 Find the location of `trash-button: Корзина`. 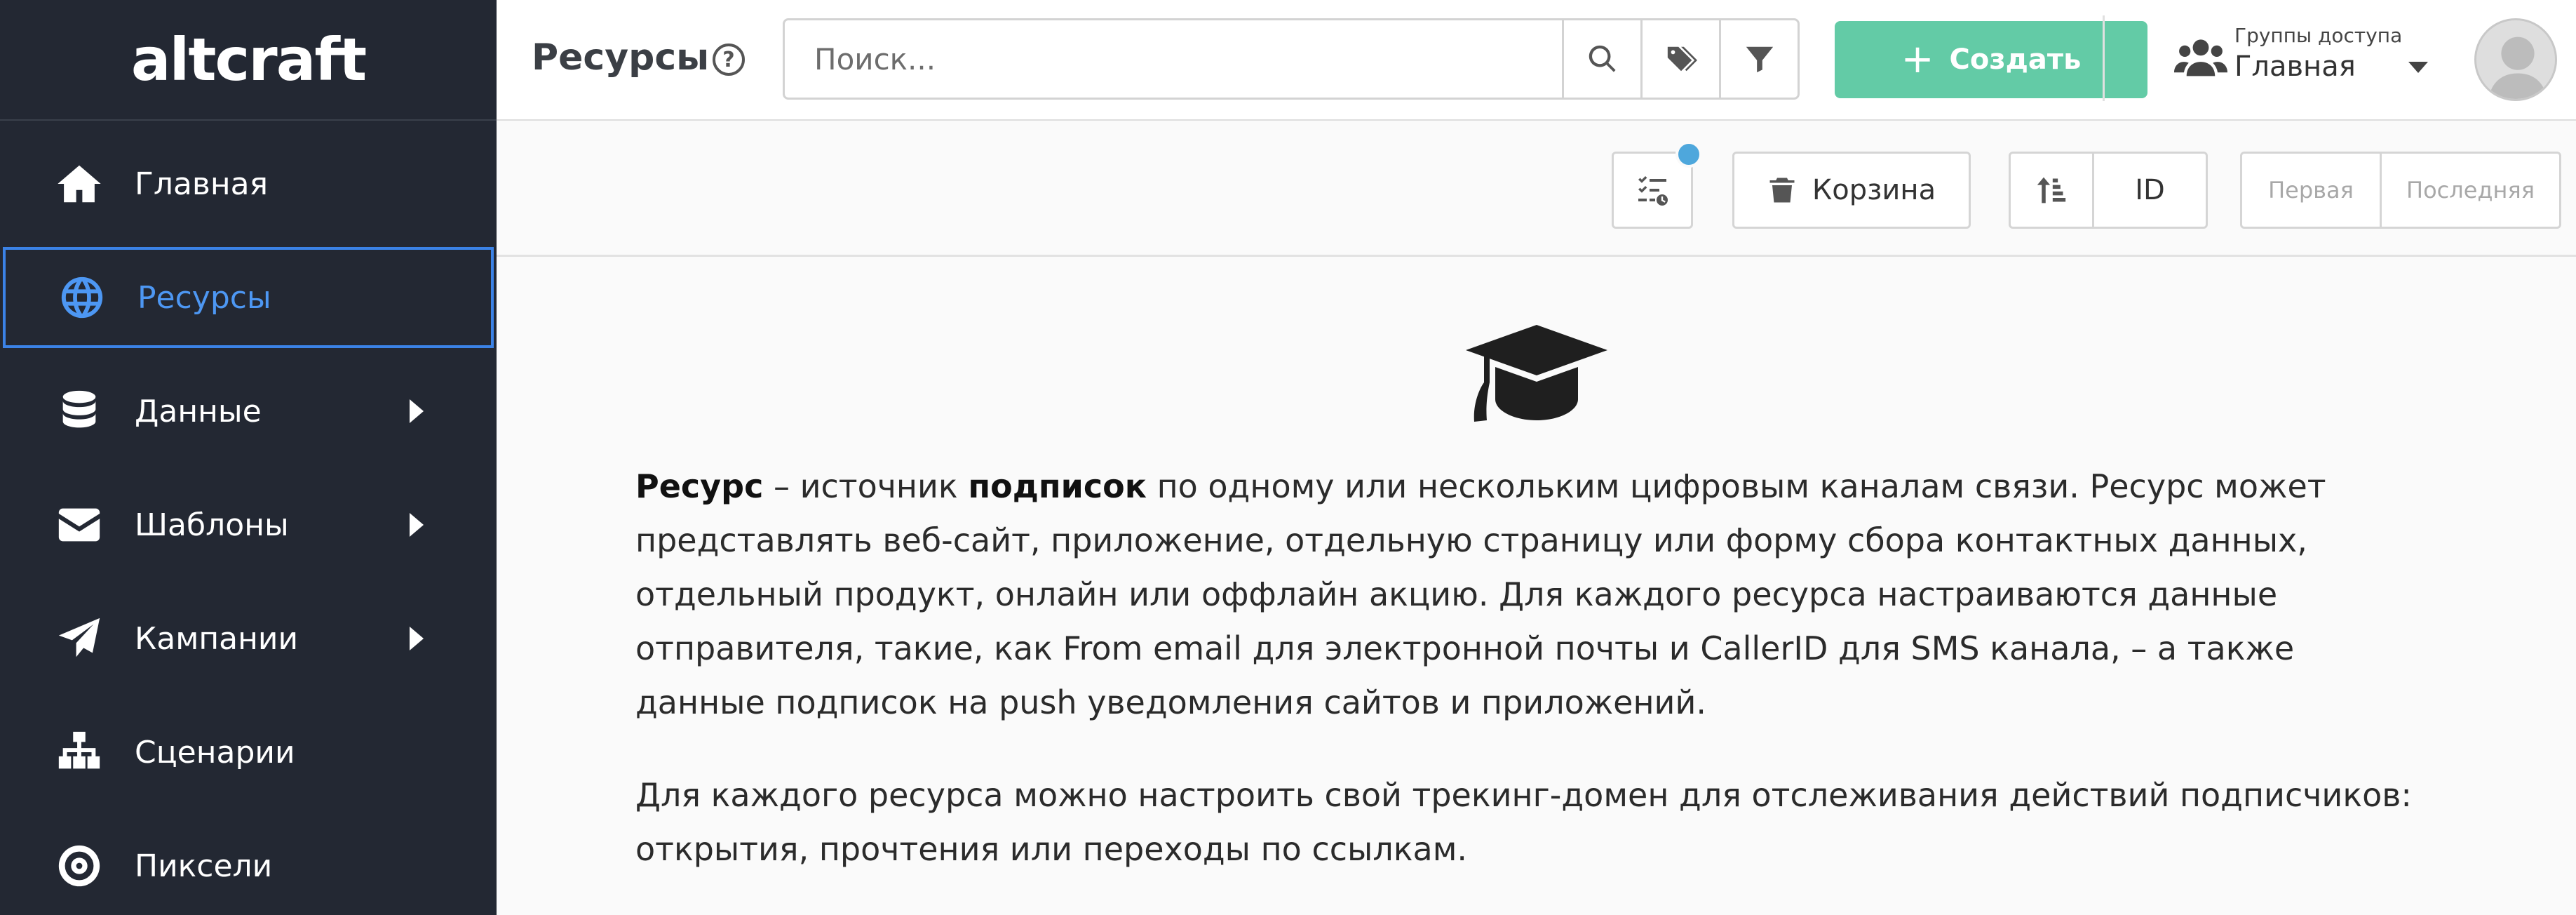

trash-button: Корзина is located at coordinates (1851, 190).